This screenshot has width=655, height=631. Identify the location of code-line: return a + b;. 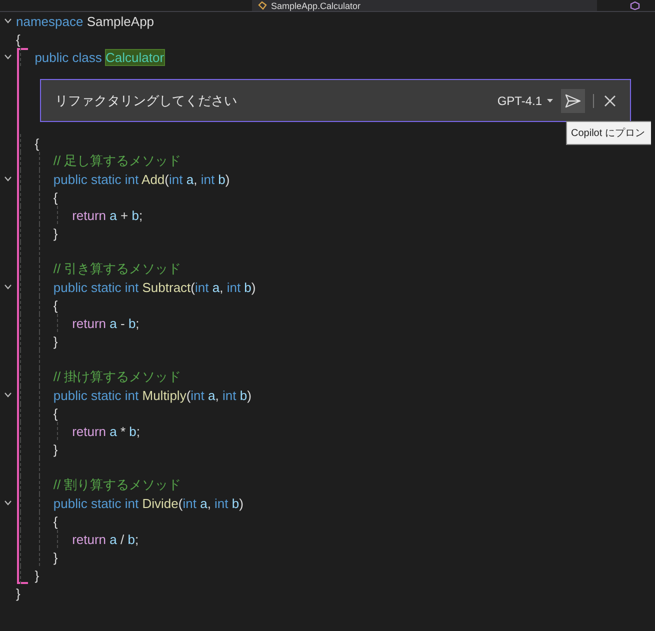
(107, 215).